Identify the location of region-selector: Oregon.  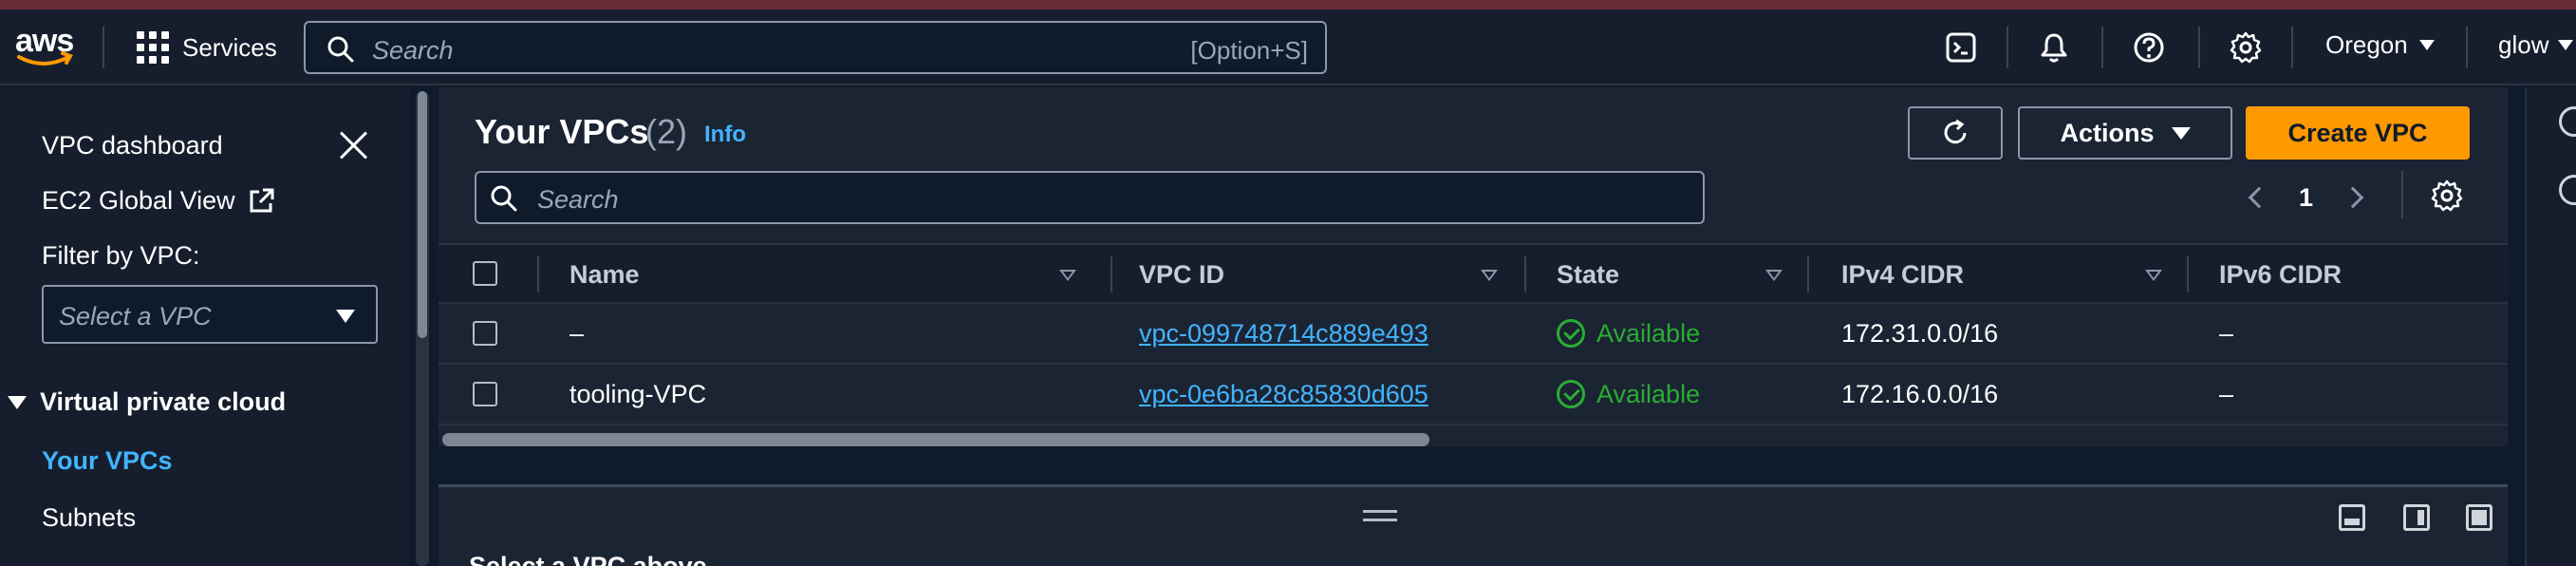
(2380, 45).